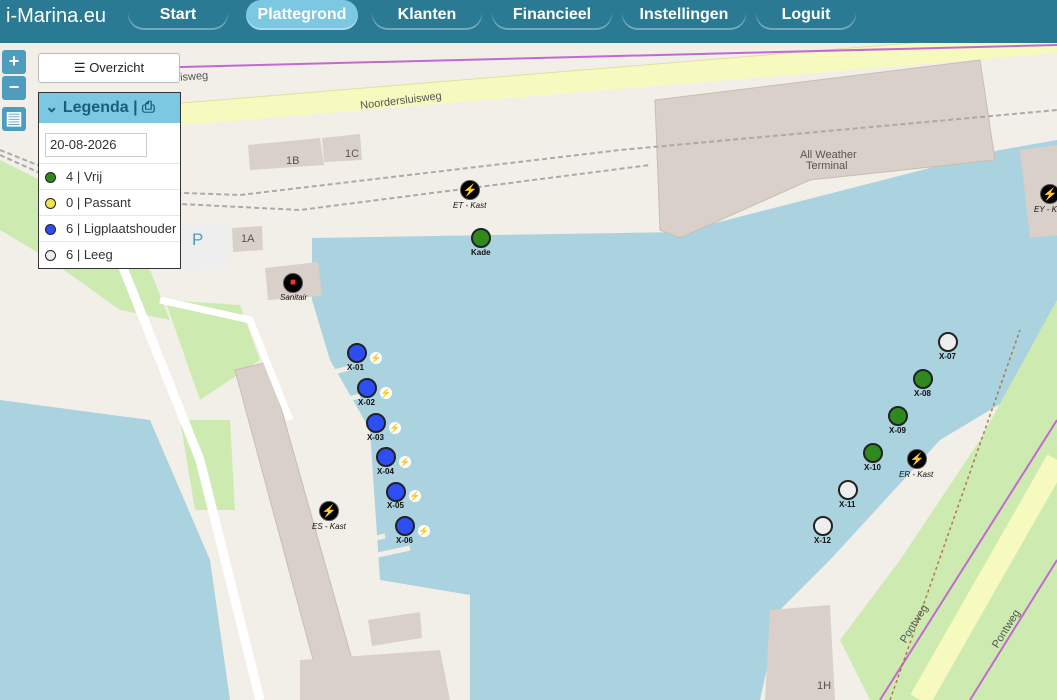  I want to click on lock-icon: ■, so click(293, 283).